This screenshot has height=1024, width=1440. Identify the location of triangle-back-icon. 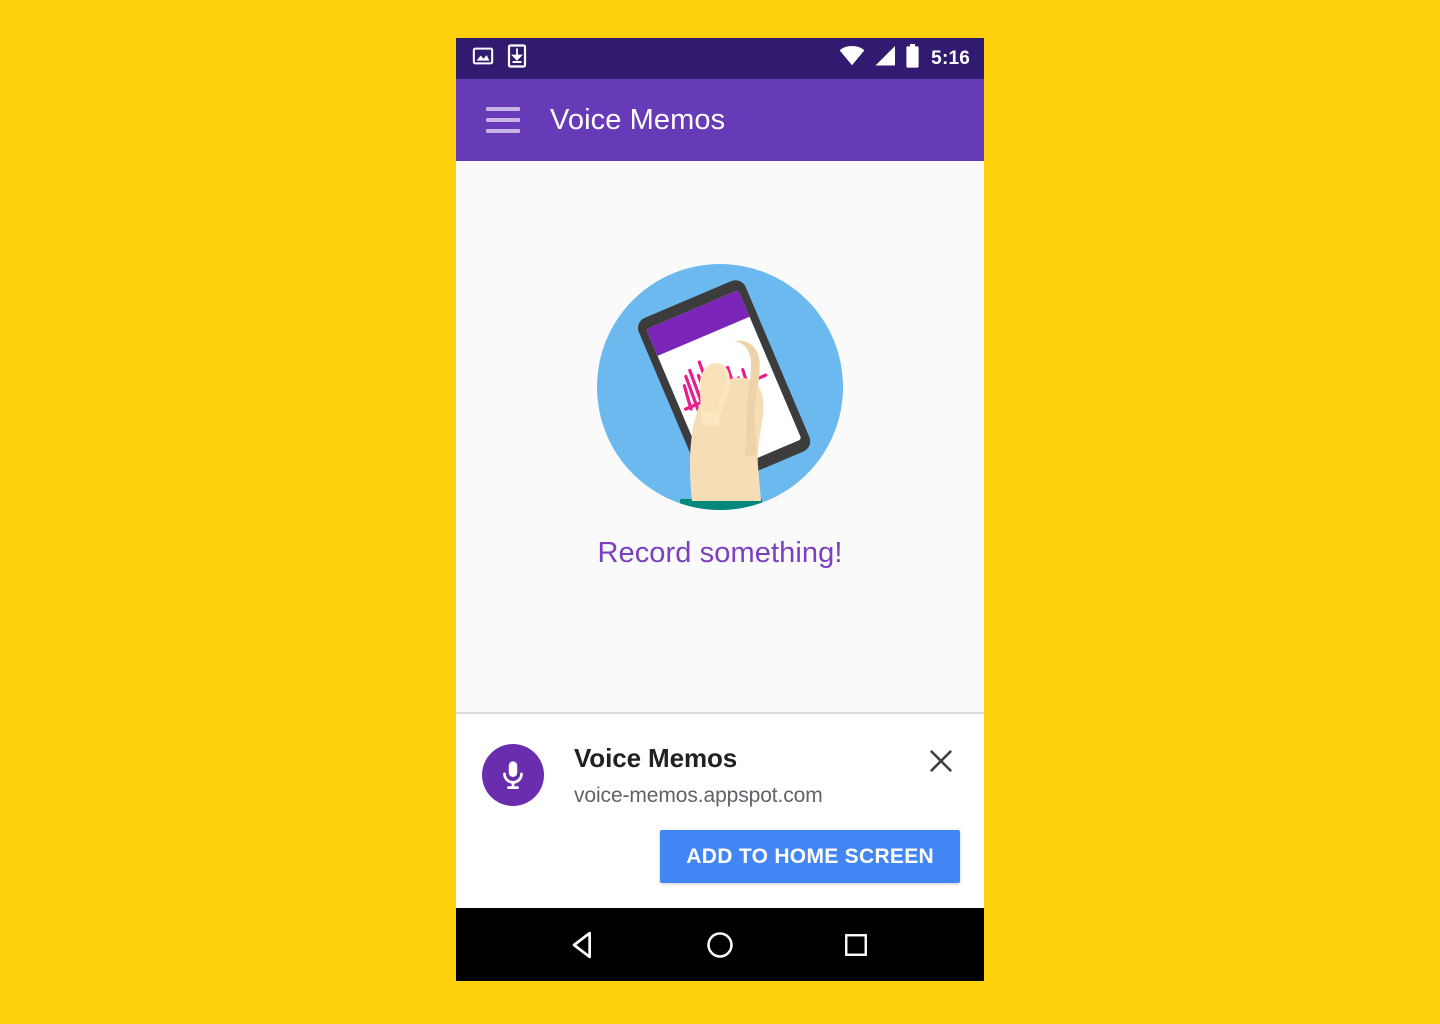
(582, 944).